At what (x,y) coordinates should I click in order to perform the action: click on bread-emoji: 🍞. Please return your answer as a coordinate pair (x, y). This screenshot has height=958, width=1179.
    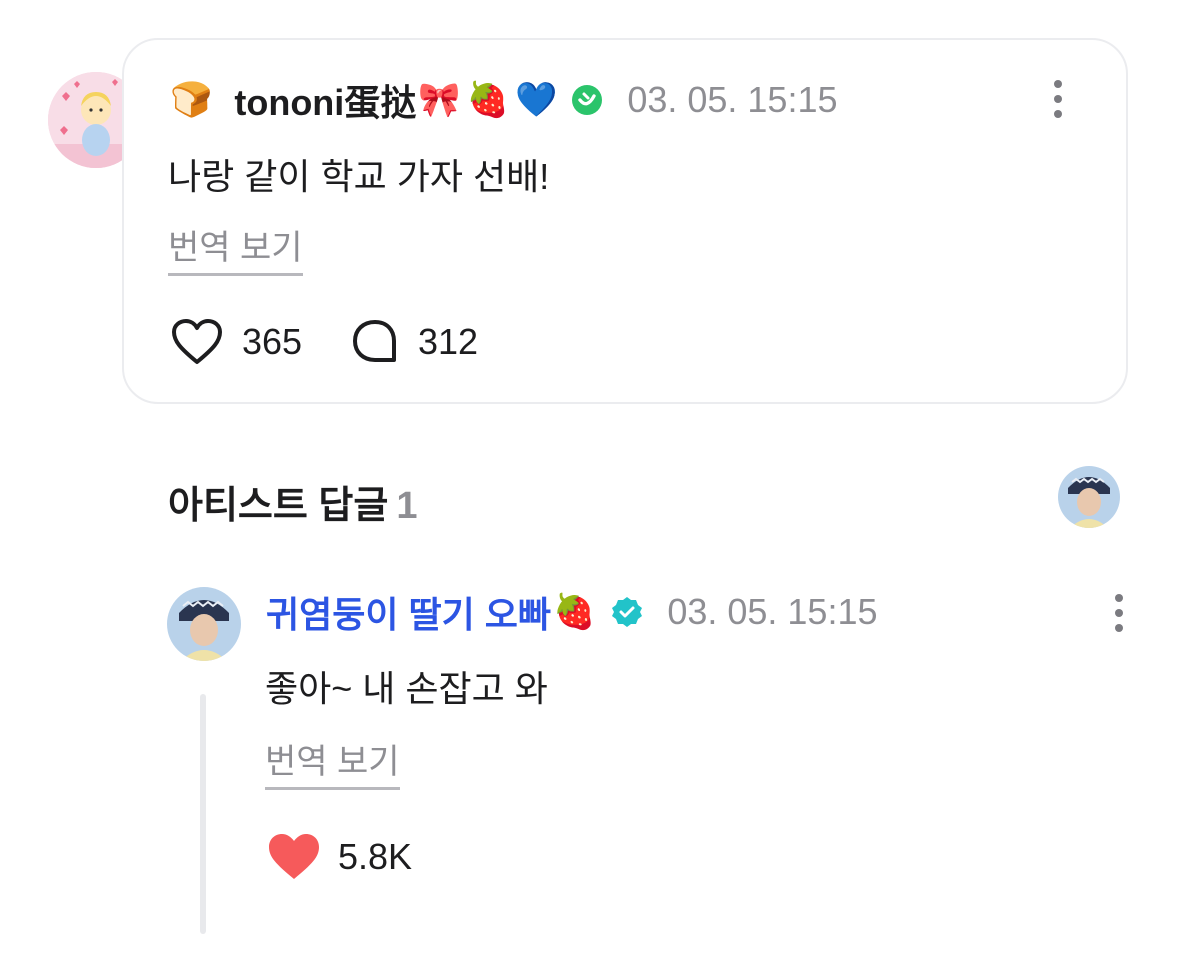
    Looking at the image, I should click on (191, 100).